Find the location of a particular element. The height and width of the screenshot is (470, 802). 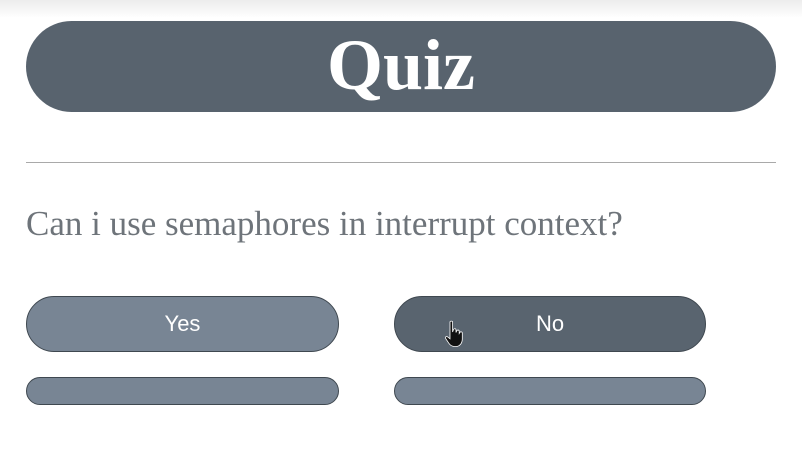

answer-yes-button: Yes is located at coordinates (182, 324).